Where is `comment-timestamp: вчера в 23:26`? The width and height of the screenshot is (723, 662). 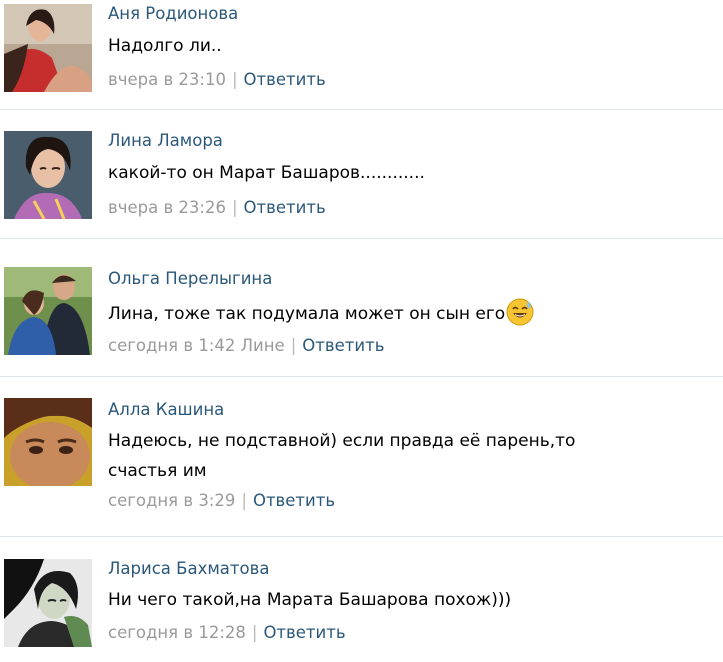
comment-timestamp: вчера в 23:26 is located at coordinates (167, 207).